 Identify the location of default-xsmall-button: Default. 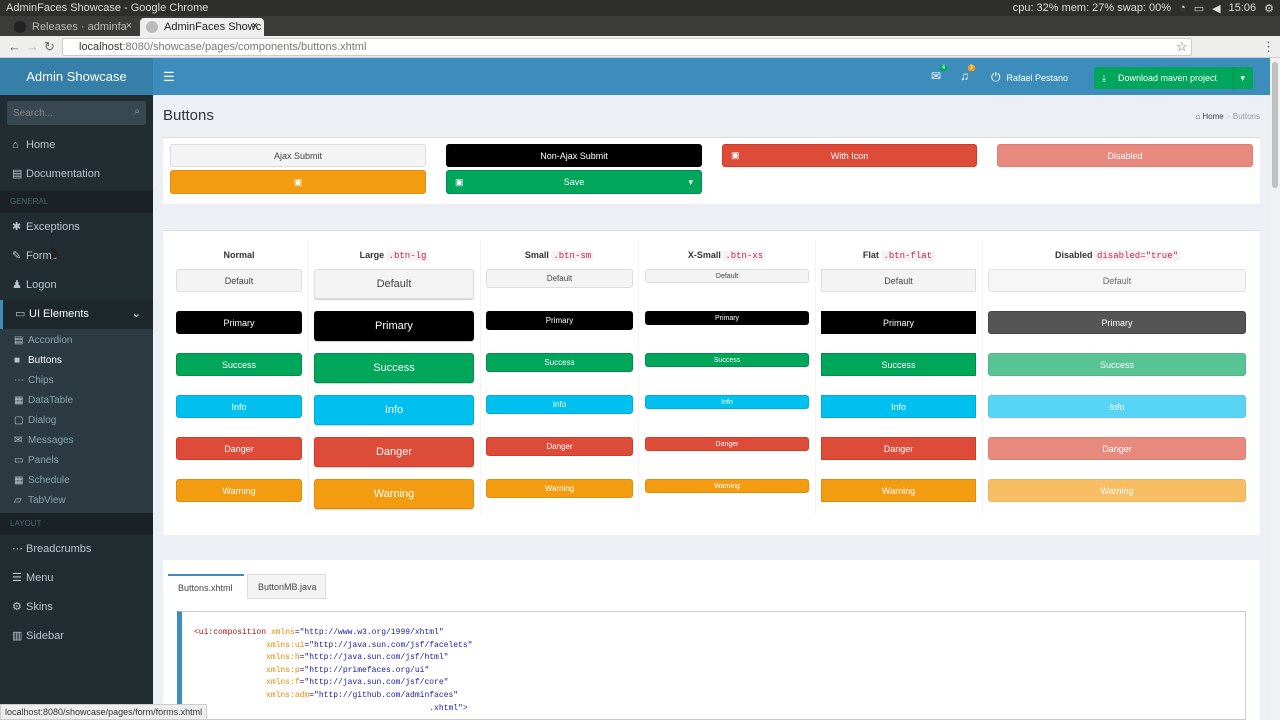
(727, 276).